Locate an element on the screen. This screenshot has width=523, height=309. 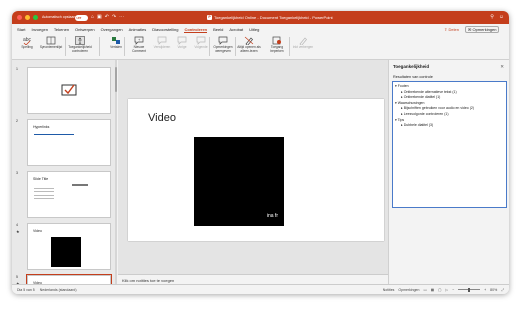
ribbon-button-0: abc Spelling is located at coordinates (27, 43).